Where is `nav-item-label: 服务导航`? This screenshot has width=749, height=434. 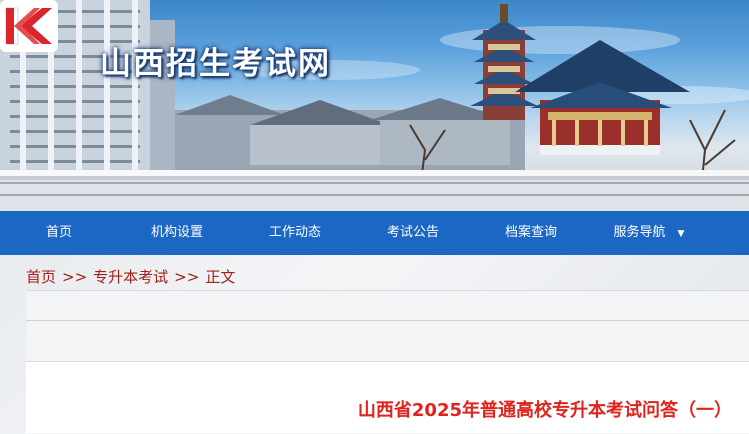 nav-item-label: 服务导航 is located at coordinates (639, 232).